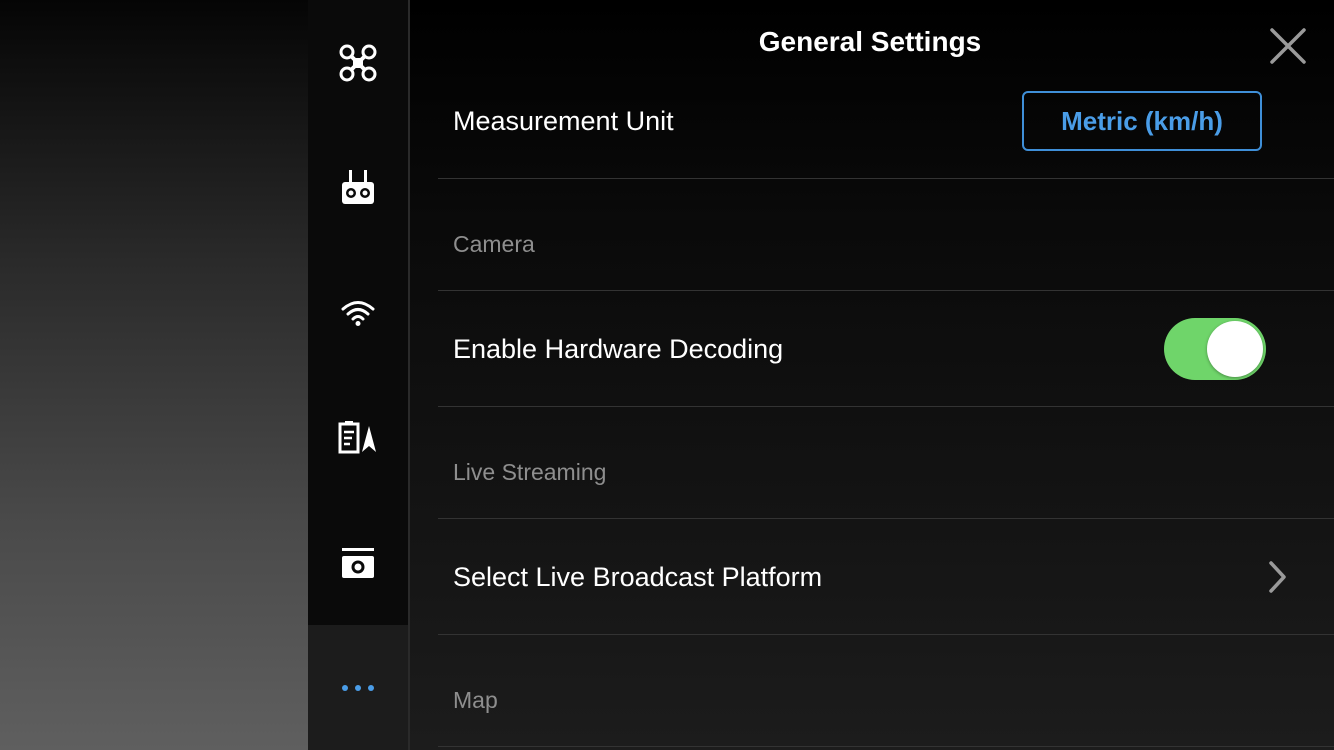 This screenshot has height=750, width=1334. What do you see at coordinates (494, 244) in the screenshot?
I see `camera-section-label: Camera` at bounding box center [494, 244].